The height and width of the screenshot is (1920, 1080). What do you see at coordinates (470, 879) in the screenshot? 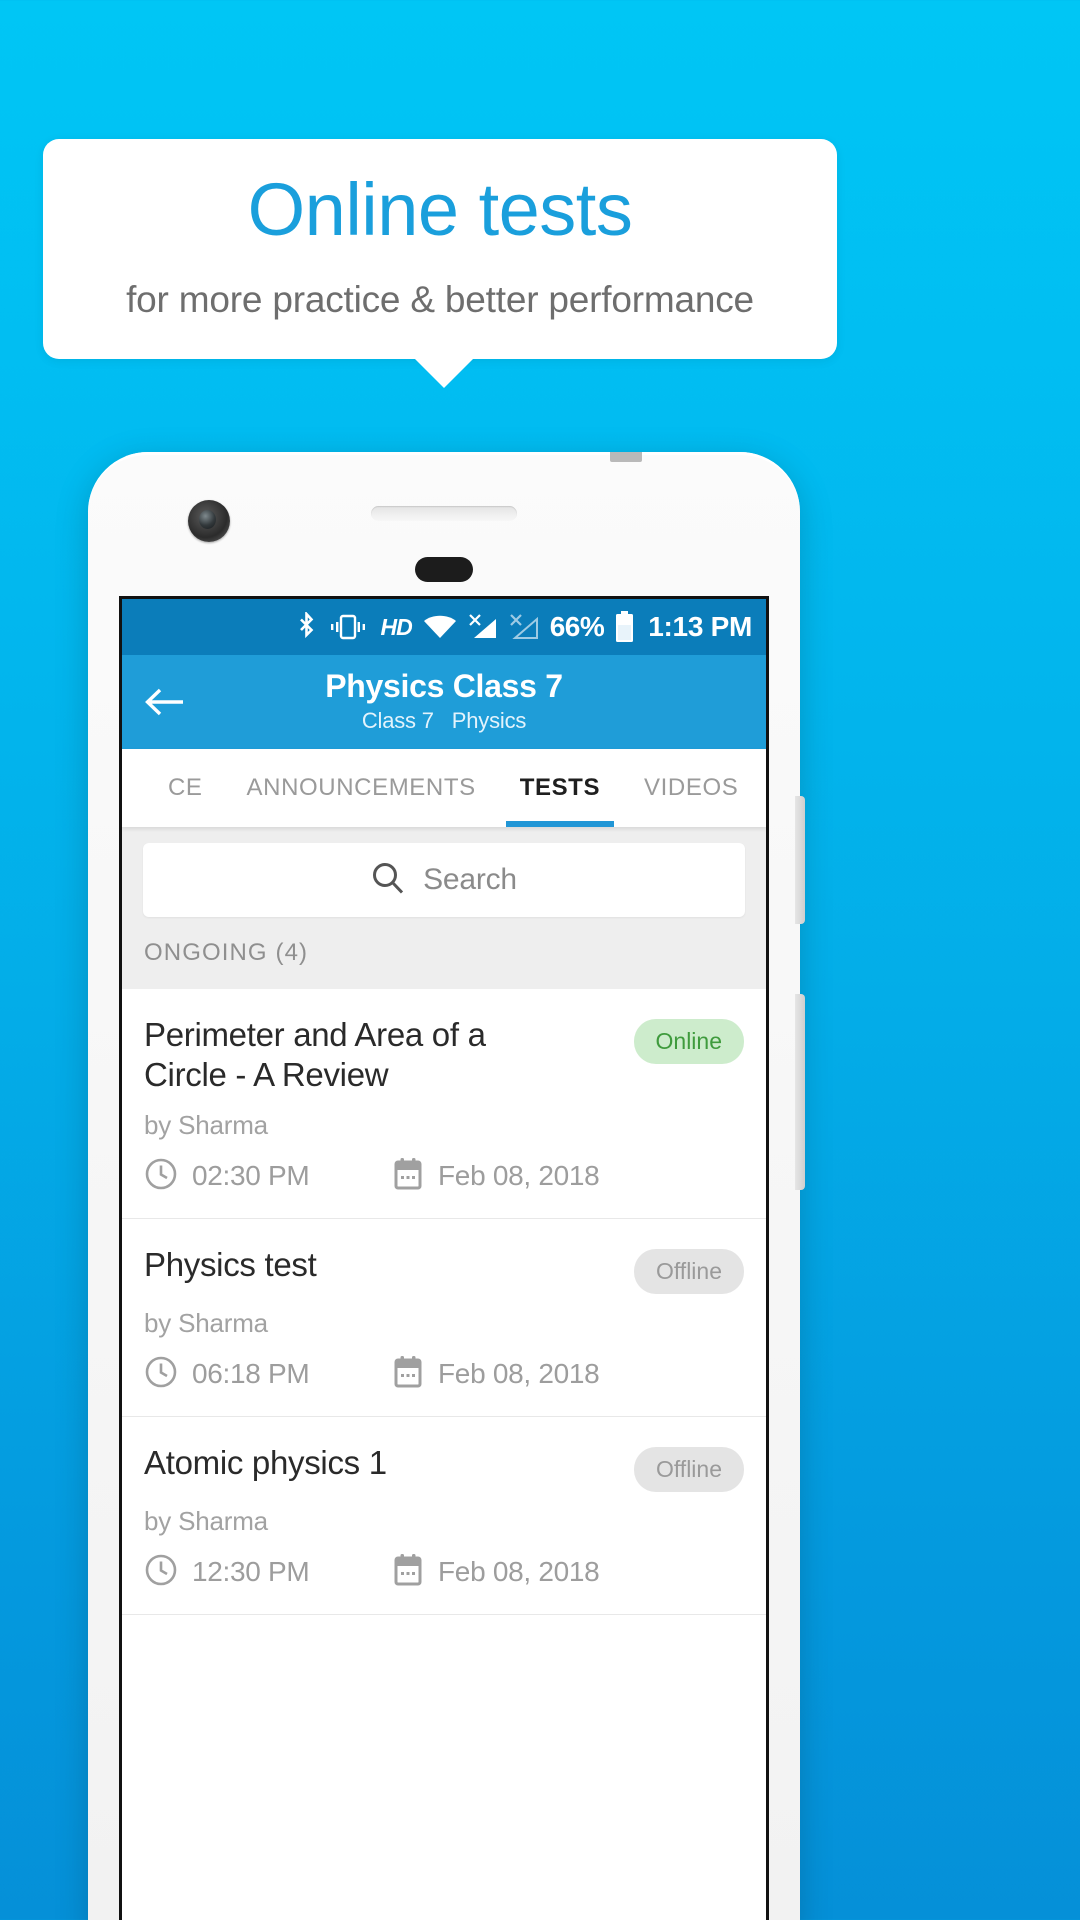
I see `search-placeholder: Search` at bounding box center [470, 879].